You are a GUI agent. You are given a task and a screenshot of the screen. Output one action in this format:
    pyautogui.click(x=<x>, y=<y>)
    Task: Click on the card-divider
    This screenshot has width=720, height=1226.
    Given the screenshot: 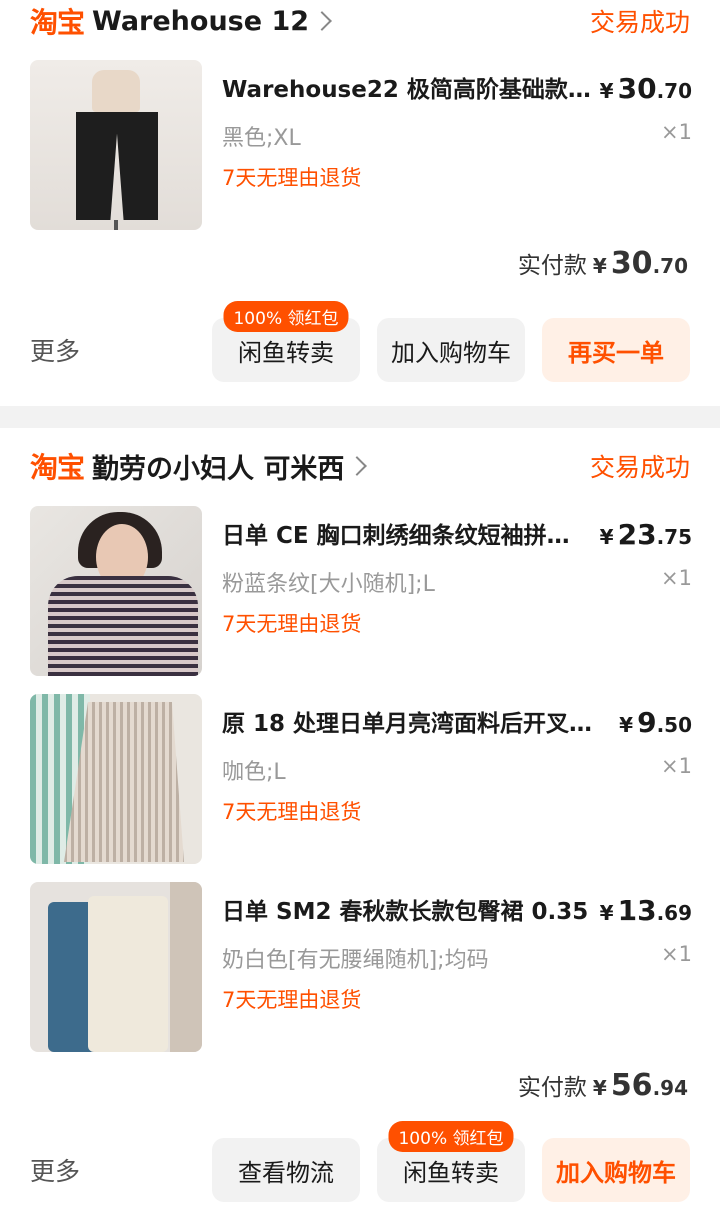 What is the action you would take?
    pyautogui.click(x=360, y=417)
    